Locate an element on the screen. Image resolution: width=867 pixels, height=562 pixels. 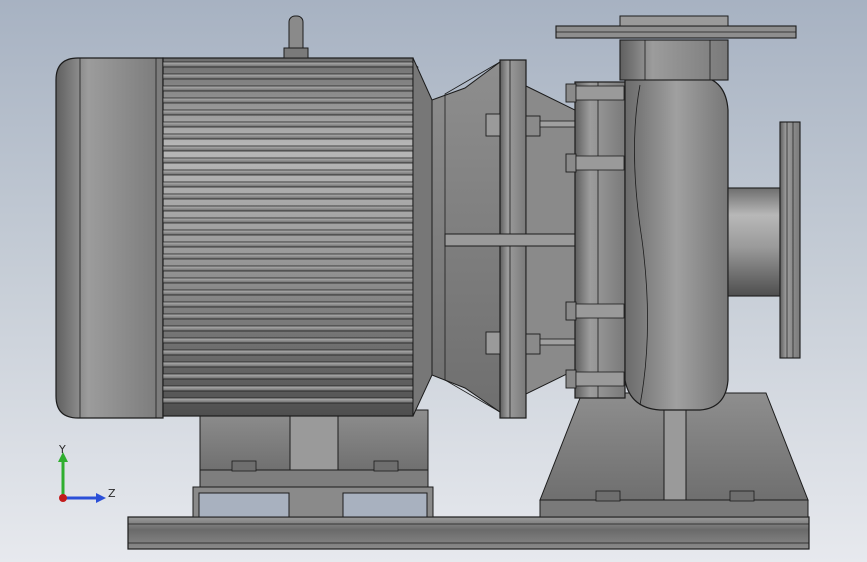
suction-nozzle is located at coordinates (764, 240).